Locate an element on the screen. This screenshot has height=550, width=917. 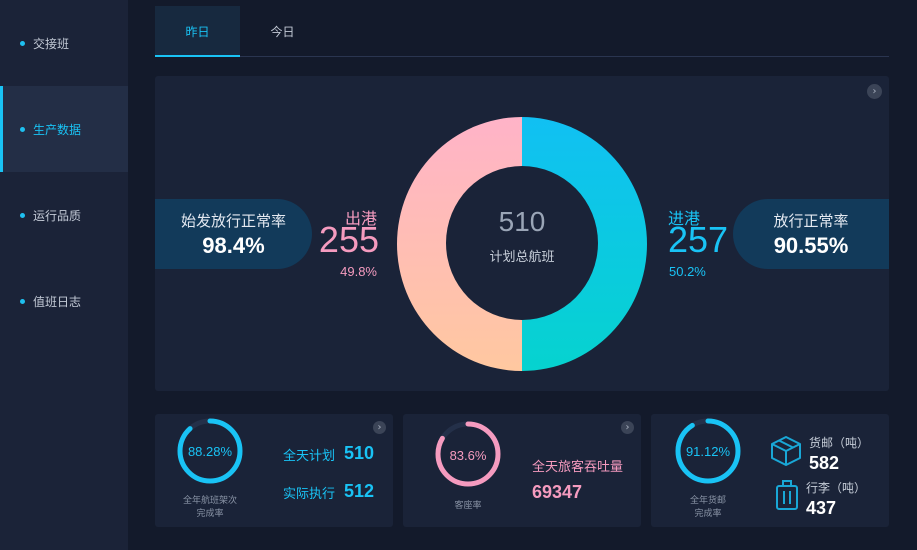
plan-value: 510 is located at coordinates (359, 453).